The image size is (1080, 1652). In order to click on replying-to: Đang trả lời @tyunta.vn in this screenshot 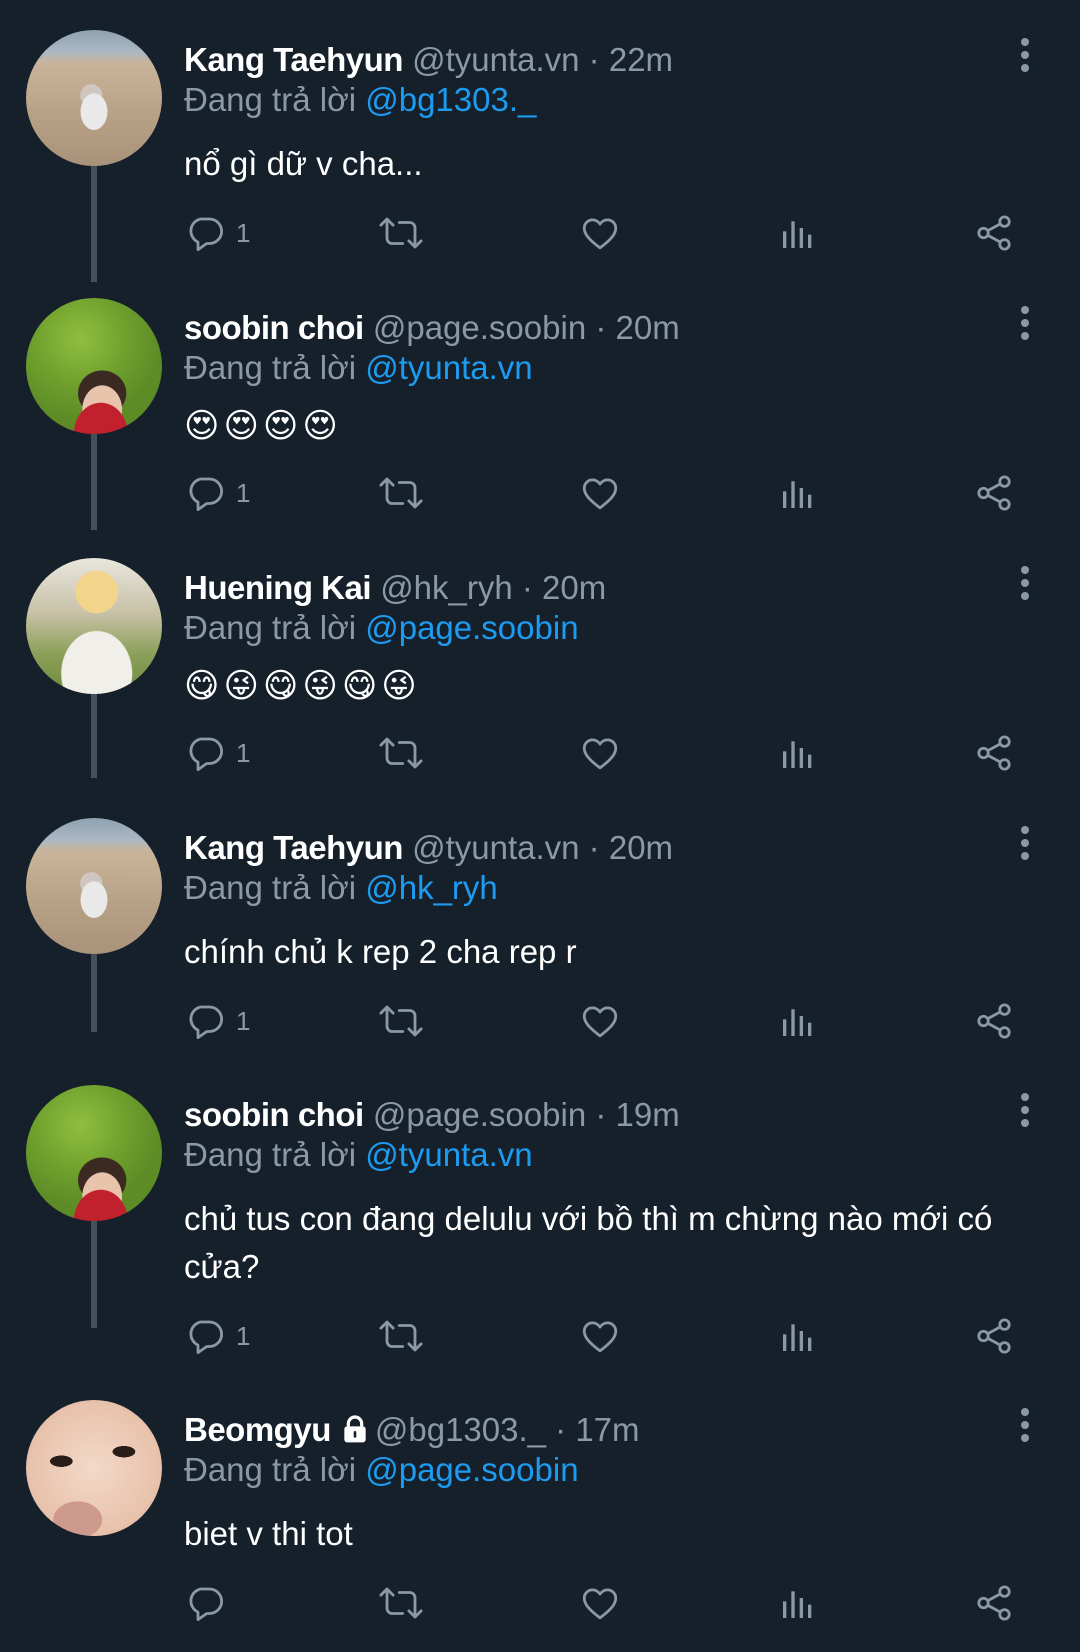, I will do `click(358, 368)`.